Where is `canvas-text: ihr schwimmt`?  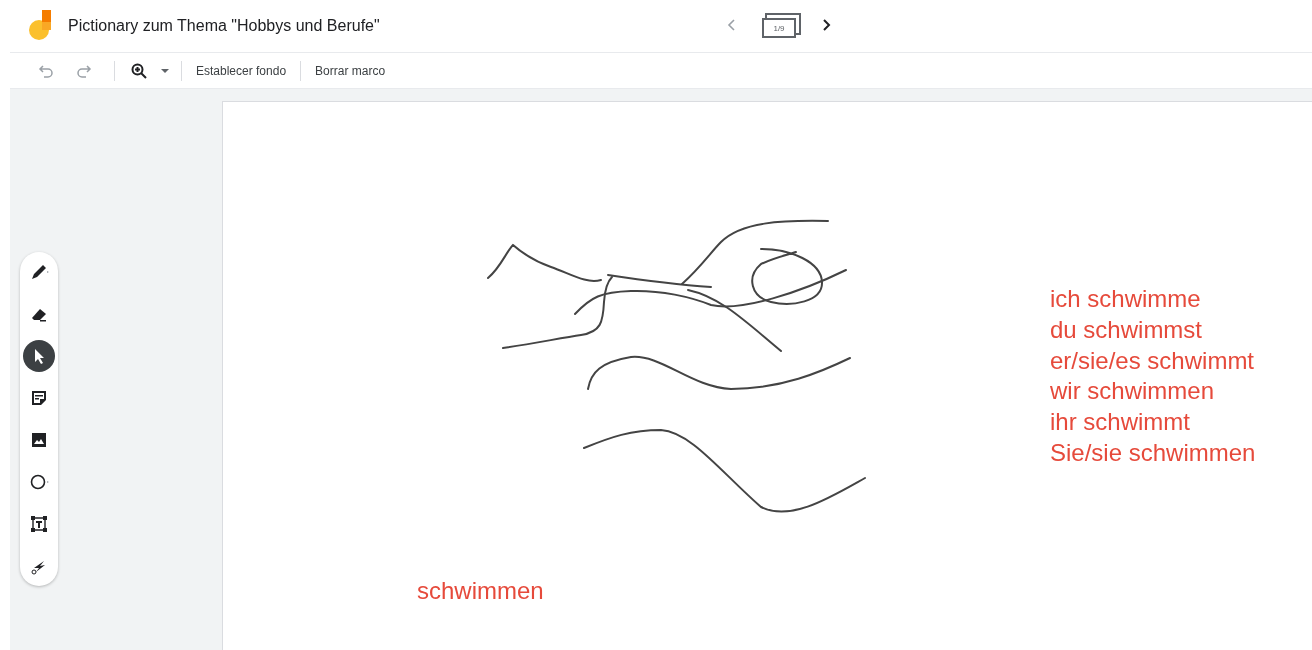
canvas-text: ihr schwimmt is located at coordinates (1120, 422).